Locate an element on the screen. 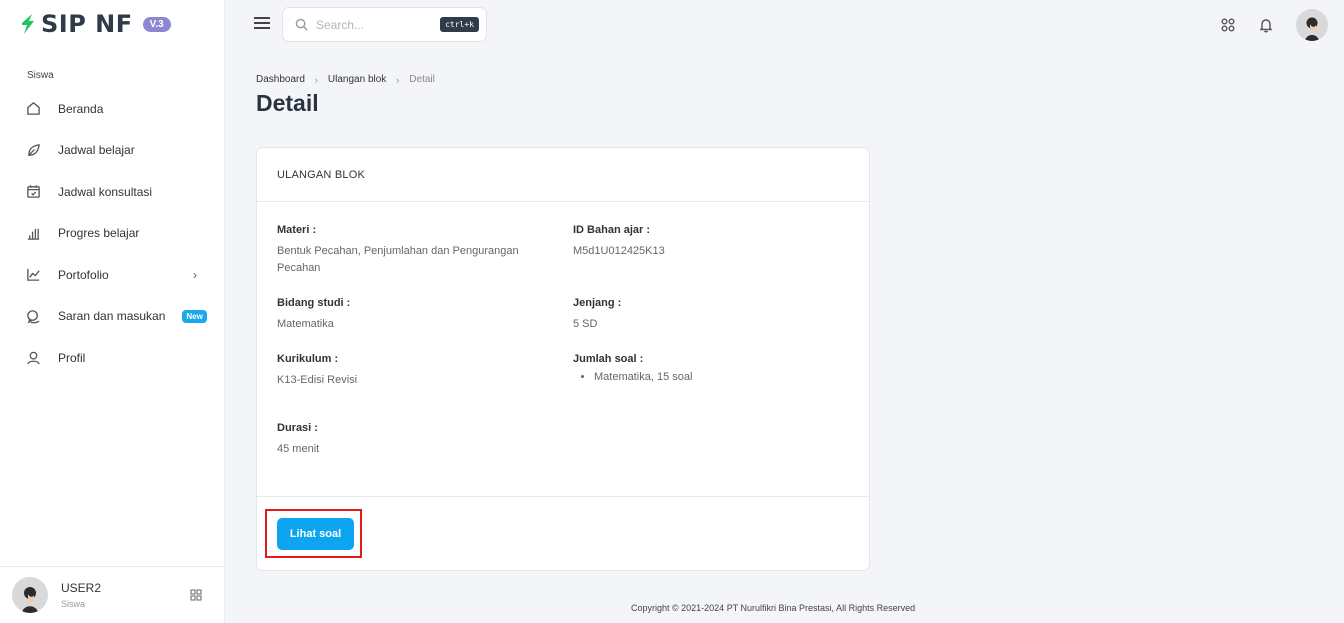 The height and width of the screenshot is (623, 1344). card-footer: Lihat soal is located at coordinates (563, 533).